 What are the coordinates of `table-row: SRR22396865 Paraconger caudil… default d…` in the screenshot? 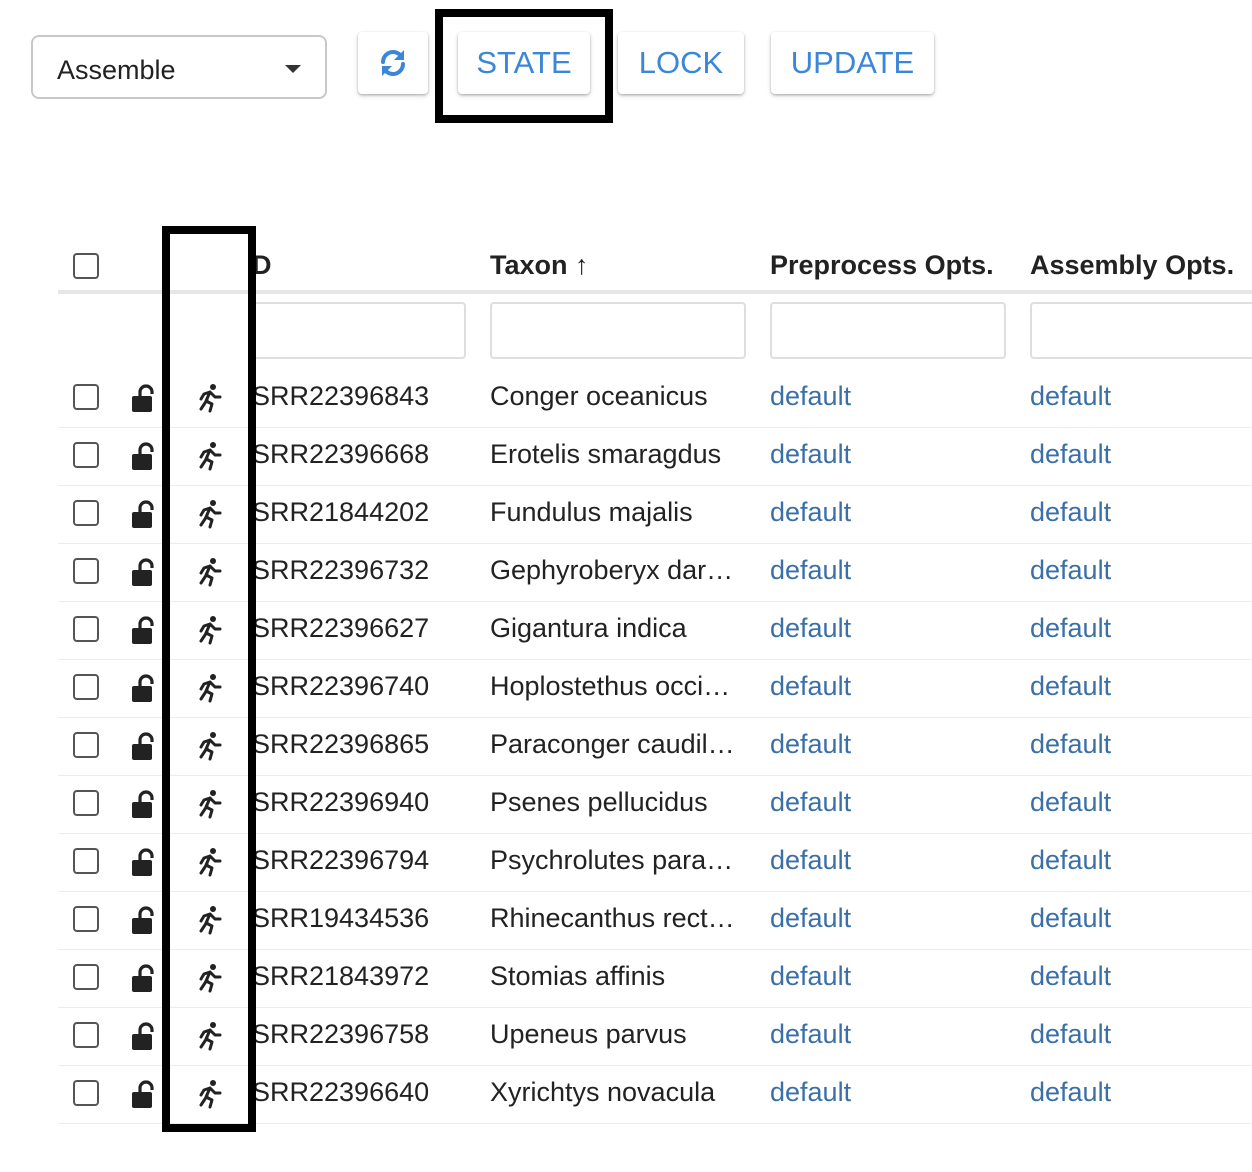 It's located at (655, 746).